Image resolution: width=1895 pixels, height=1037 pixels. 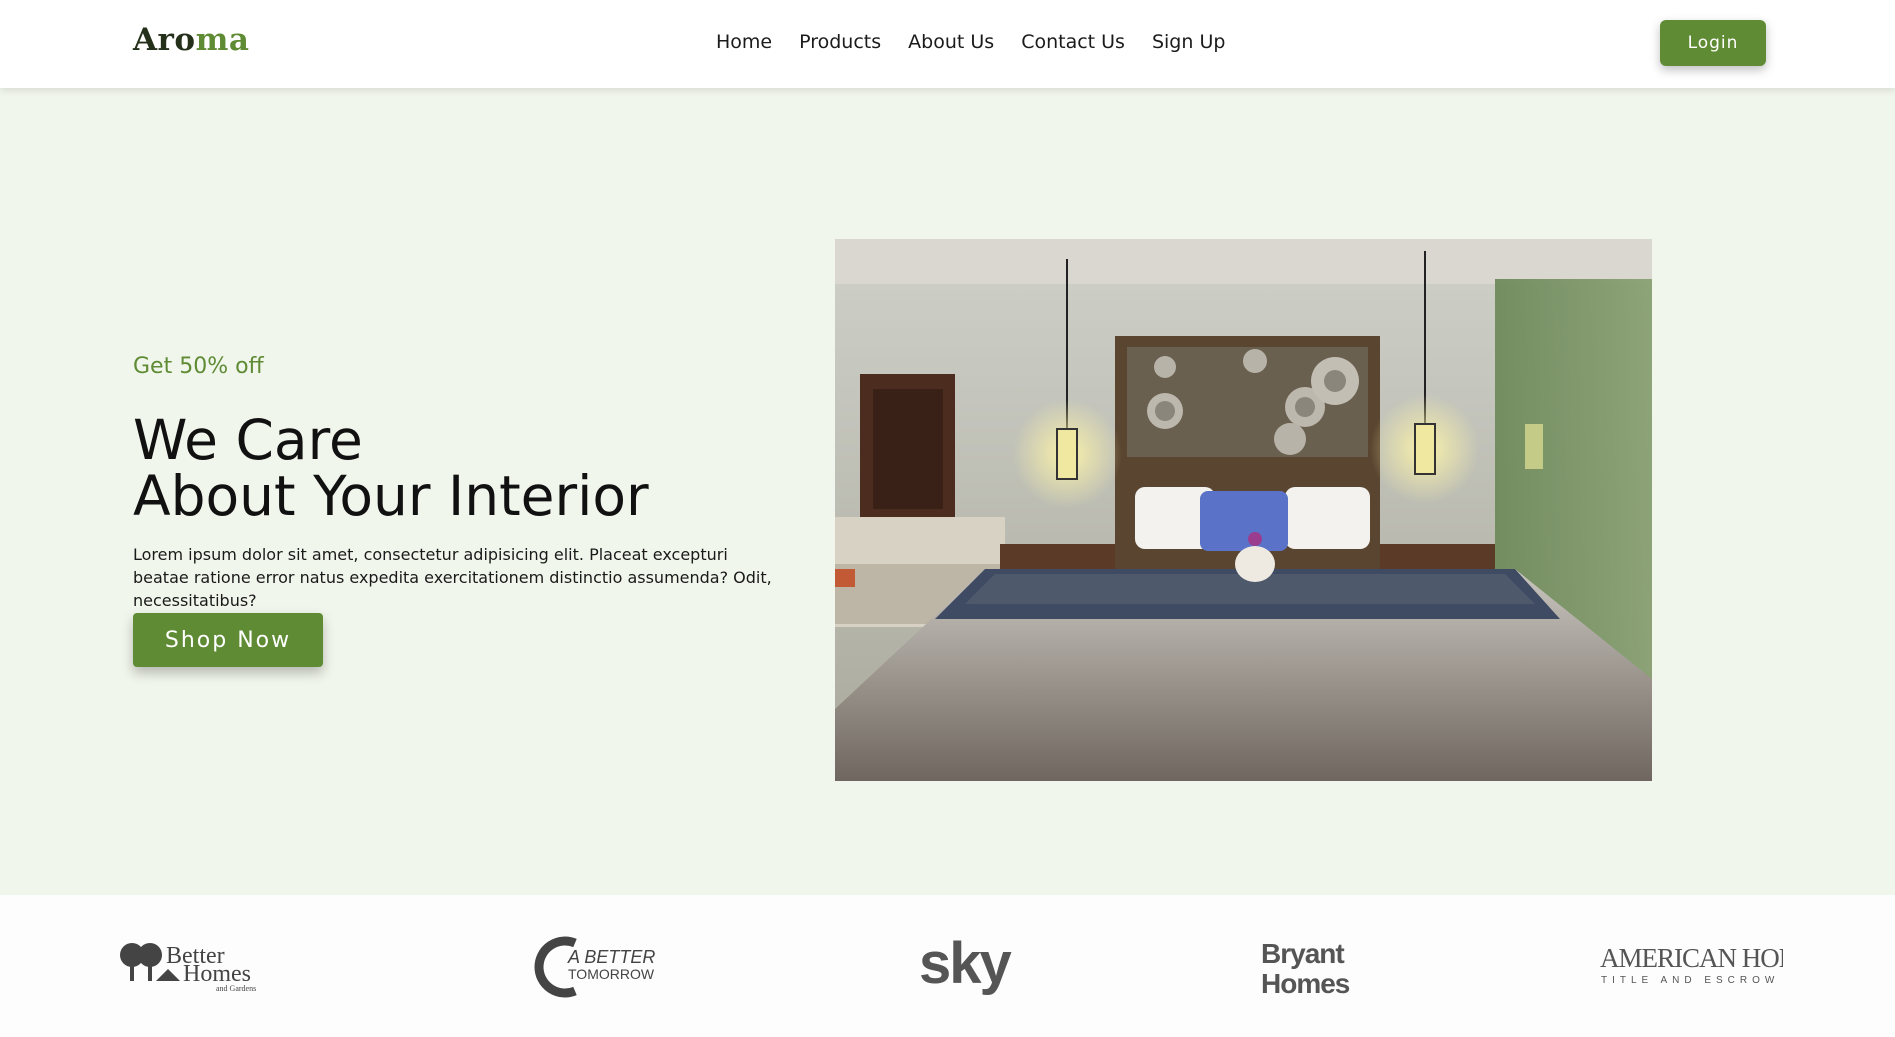 What do you see at coordinates (198, 366) in the screenshot?
I see `promo-text: Get 50% off` at bounding box center [198, 366].